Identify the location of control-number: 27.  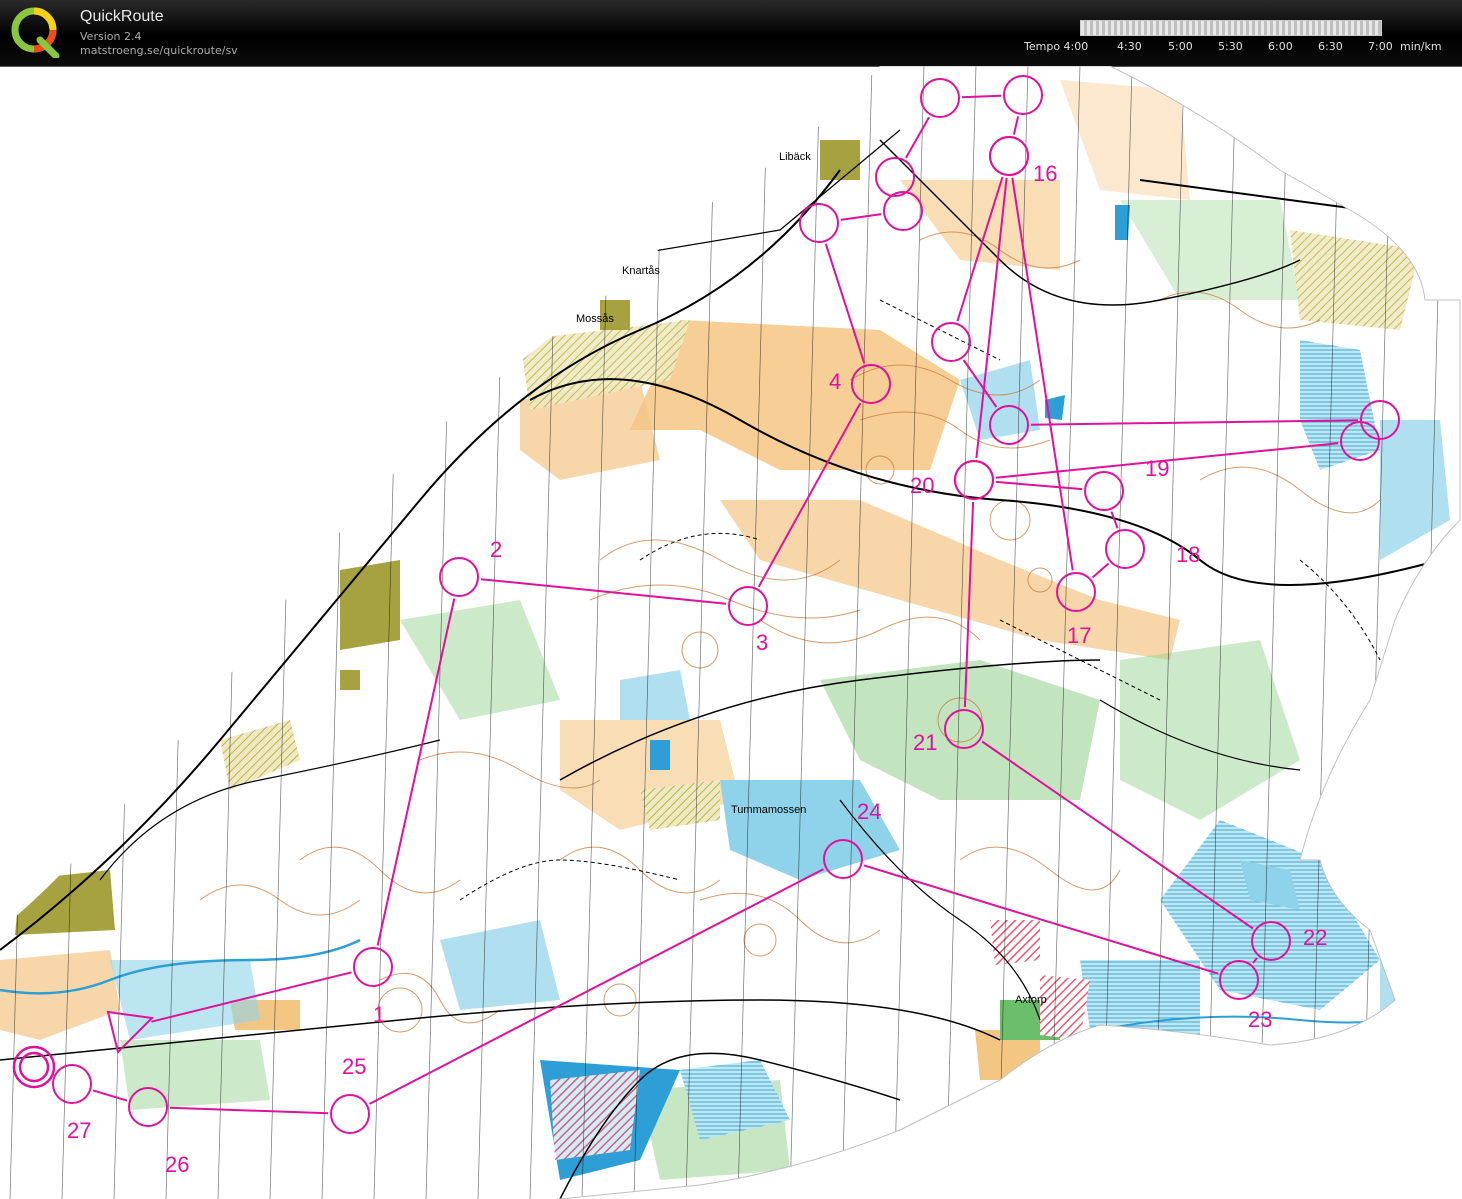
(79, 1130).